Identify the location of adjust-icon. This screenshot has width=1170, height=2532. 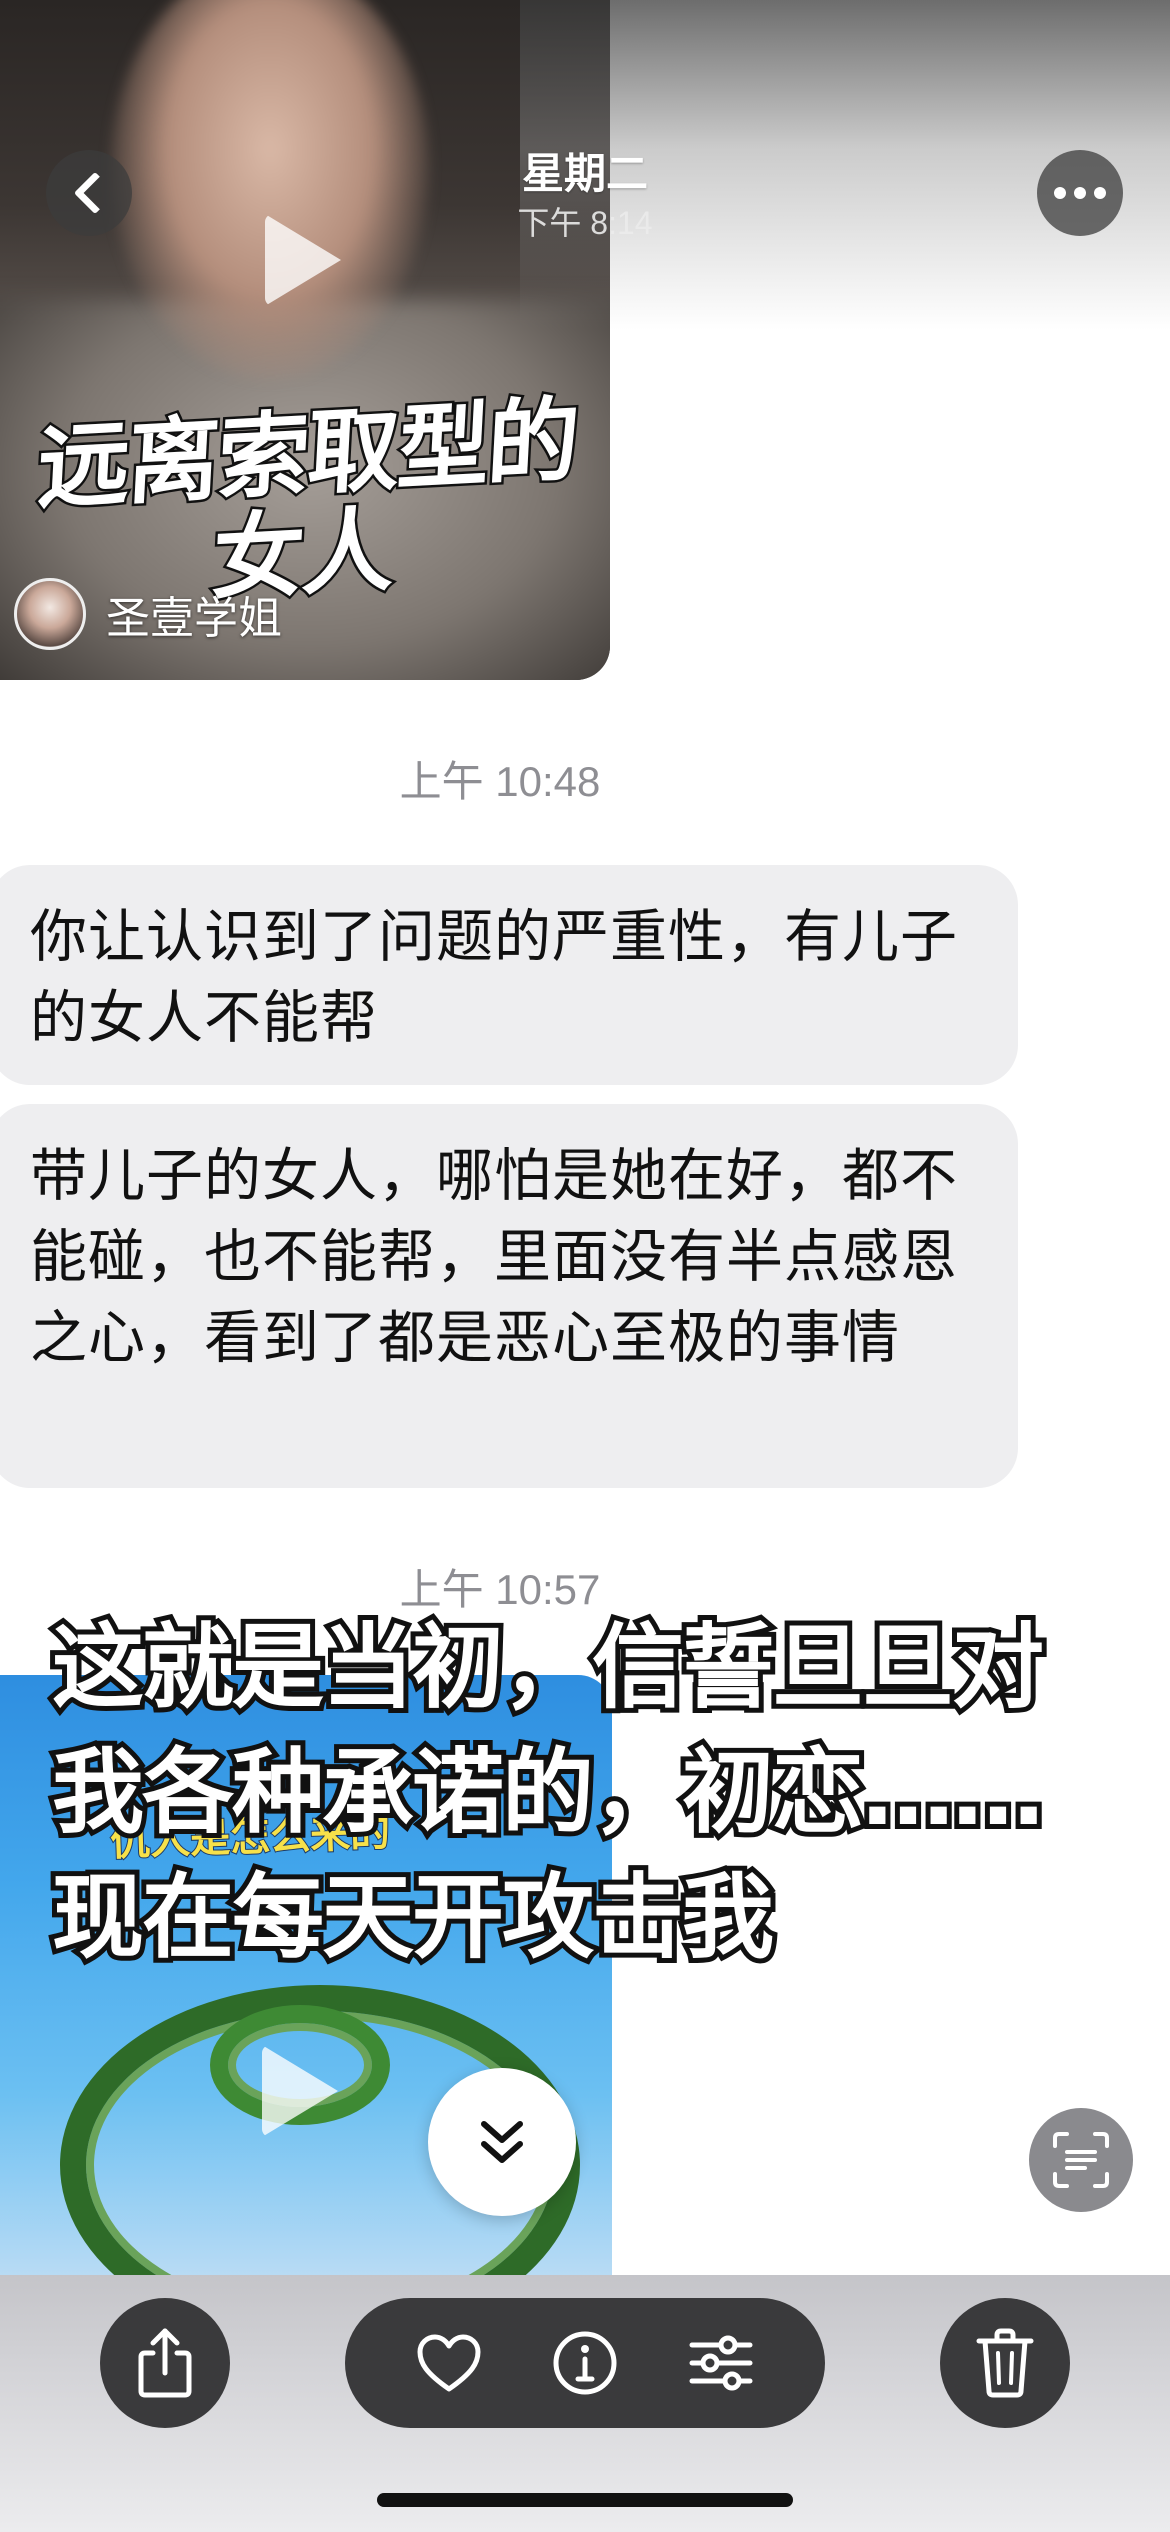
(721, 2363).